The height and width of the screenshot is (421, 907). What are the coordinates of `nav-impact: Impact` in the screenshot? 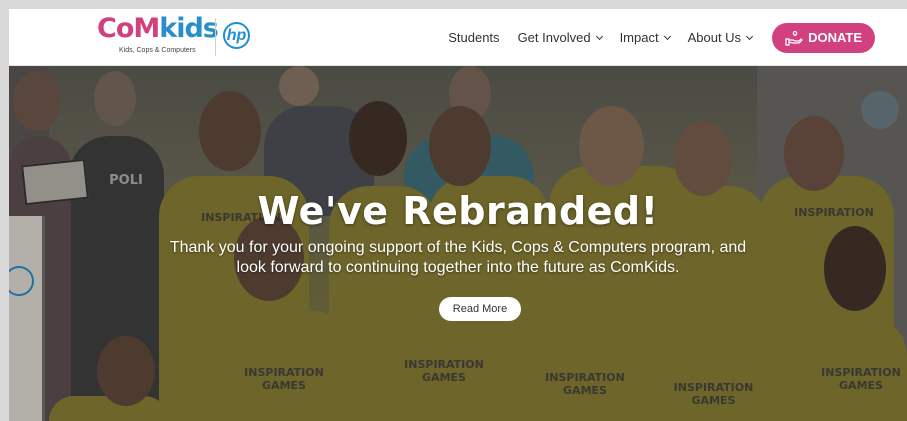 It's located at (645, 37).